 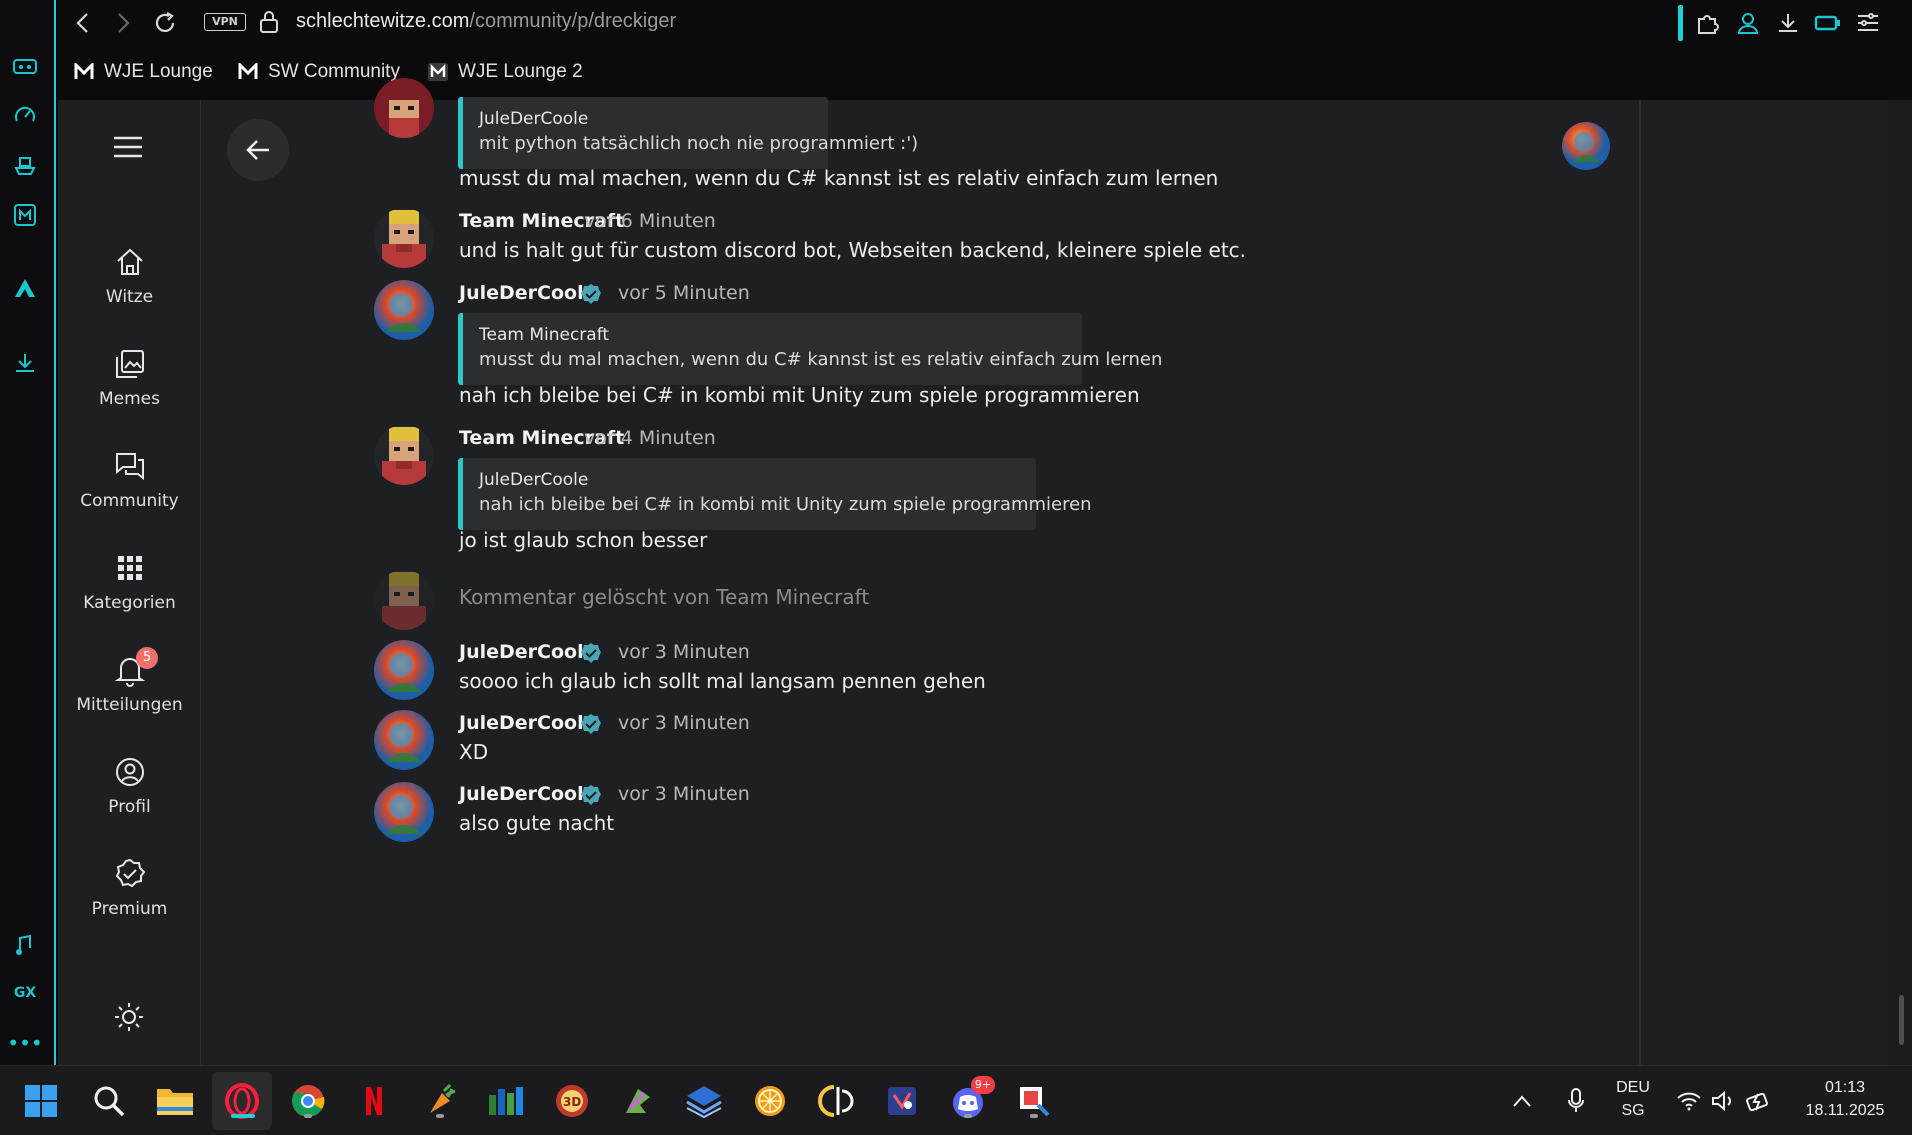 I want to click on content-divider, so click(x=1640, y=582).